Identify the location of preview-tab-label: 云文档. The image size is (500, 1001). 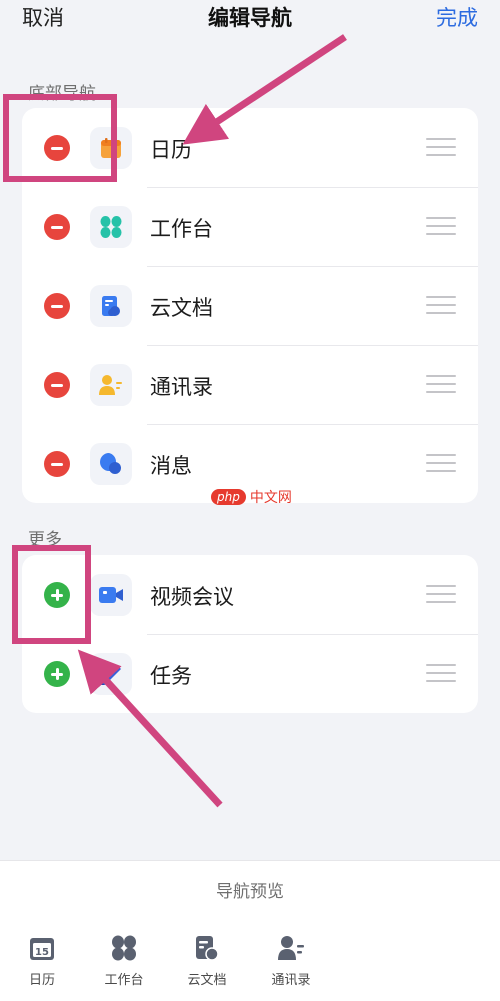
(207, 980).